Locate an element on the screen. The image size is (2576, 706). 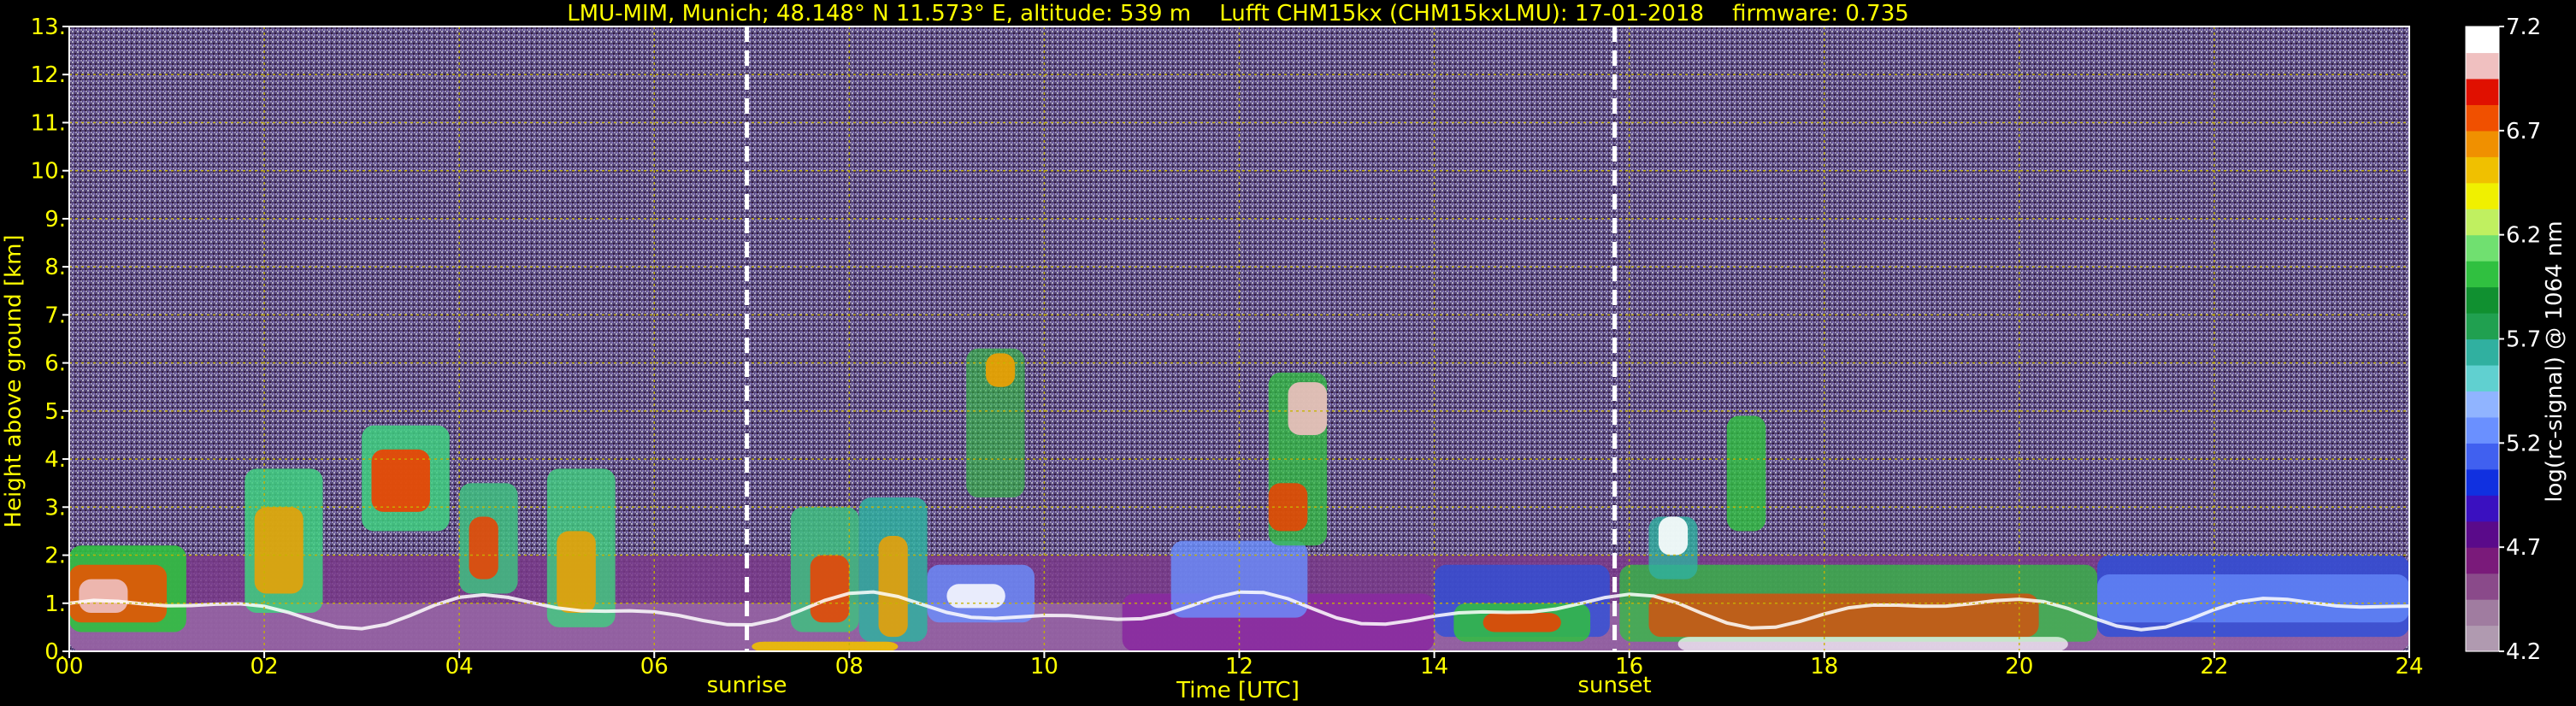
x-tick-label: 18 is located at coordinates (1824, 667).